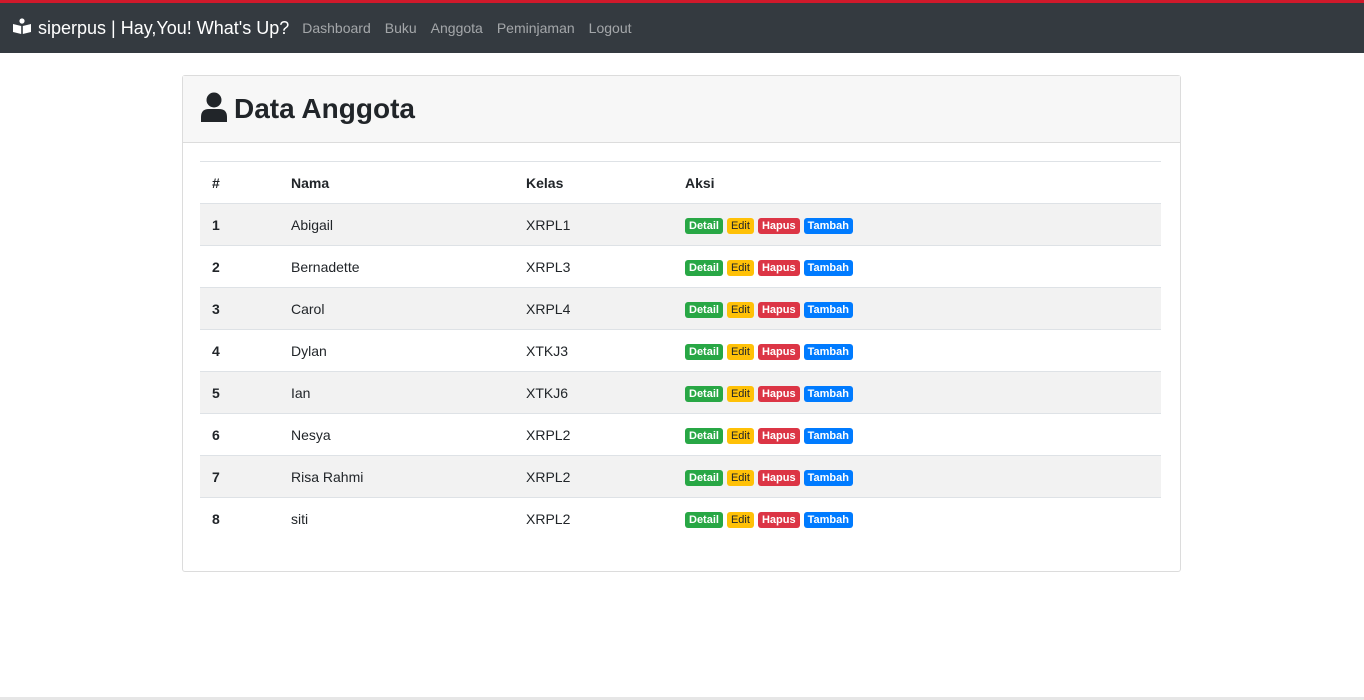 The width and height of the screenshot is (1364, 700). Describe the element at coordinates (301, 392) in the screenshot. I see `row-nama: Ian` at that location.